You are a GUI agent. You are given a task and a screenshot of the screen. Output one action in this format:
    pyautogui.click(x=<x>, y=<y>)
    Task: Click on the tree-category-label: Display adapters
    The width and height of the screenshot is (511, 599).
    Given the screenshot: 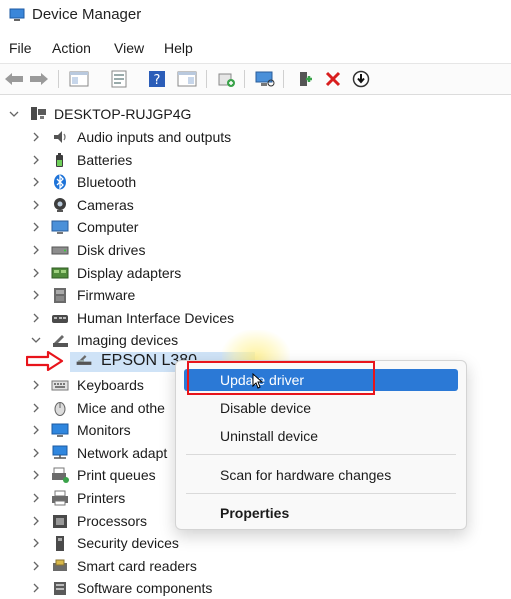 What is the action you would take?
    pyautogui.click(x=129, y=272)
    